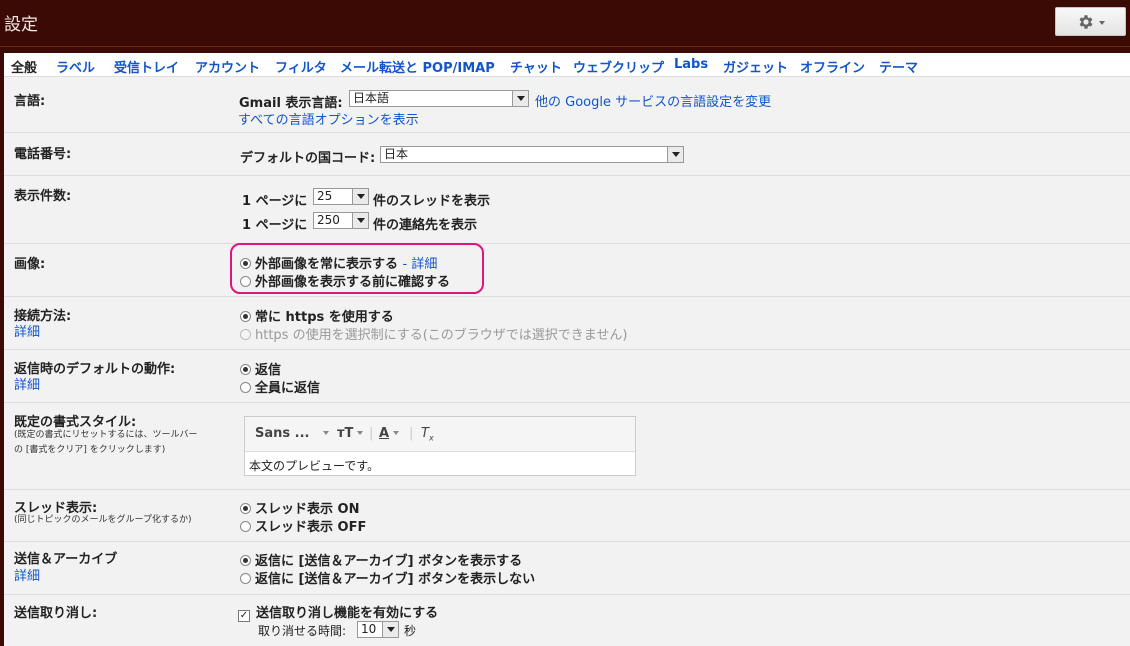 The image size is (1130, 646). I want to click on language-select-value: 日本語, so click(371, 98).